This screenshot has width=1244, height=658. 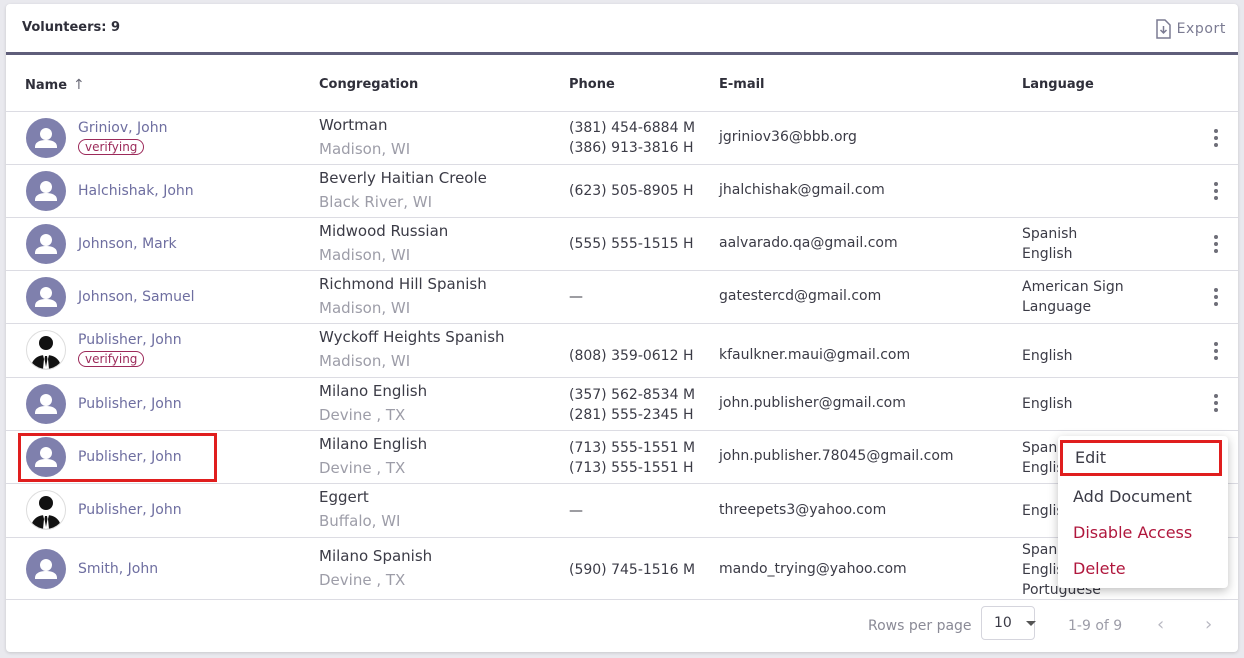 I want to click on congregation-name: Beverly Haitian Creole, so click(x=403, y=178).